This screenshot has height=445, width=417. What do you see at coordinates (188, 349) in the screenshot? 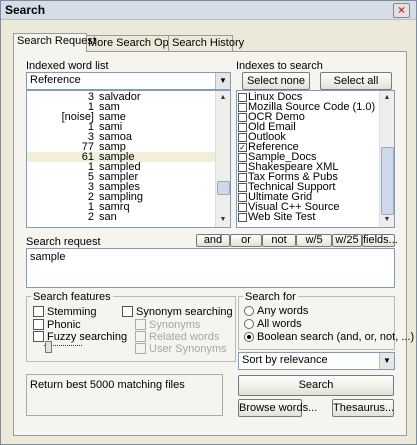
I see `user-synonyms-label: User Synonyms` at bounding box center [188, 349].